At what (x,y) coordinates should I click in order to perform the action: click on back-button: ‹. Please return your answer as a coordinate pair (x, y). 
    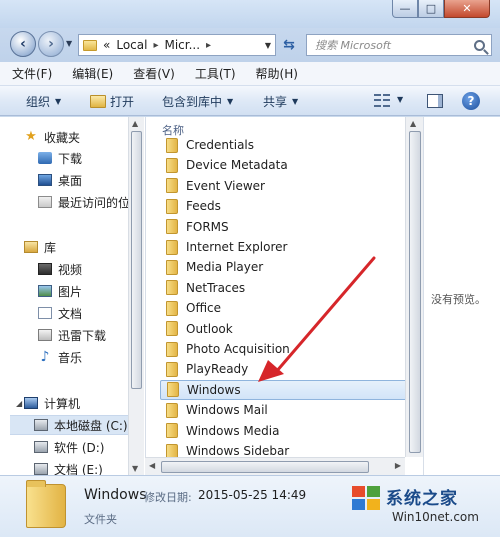
    Looking at the image, I should click on (23, 44).